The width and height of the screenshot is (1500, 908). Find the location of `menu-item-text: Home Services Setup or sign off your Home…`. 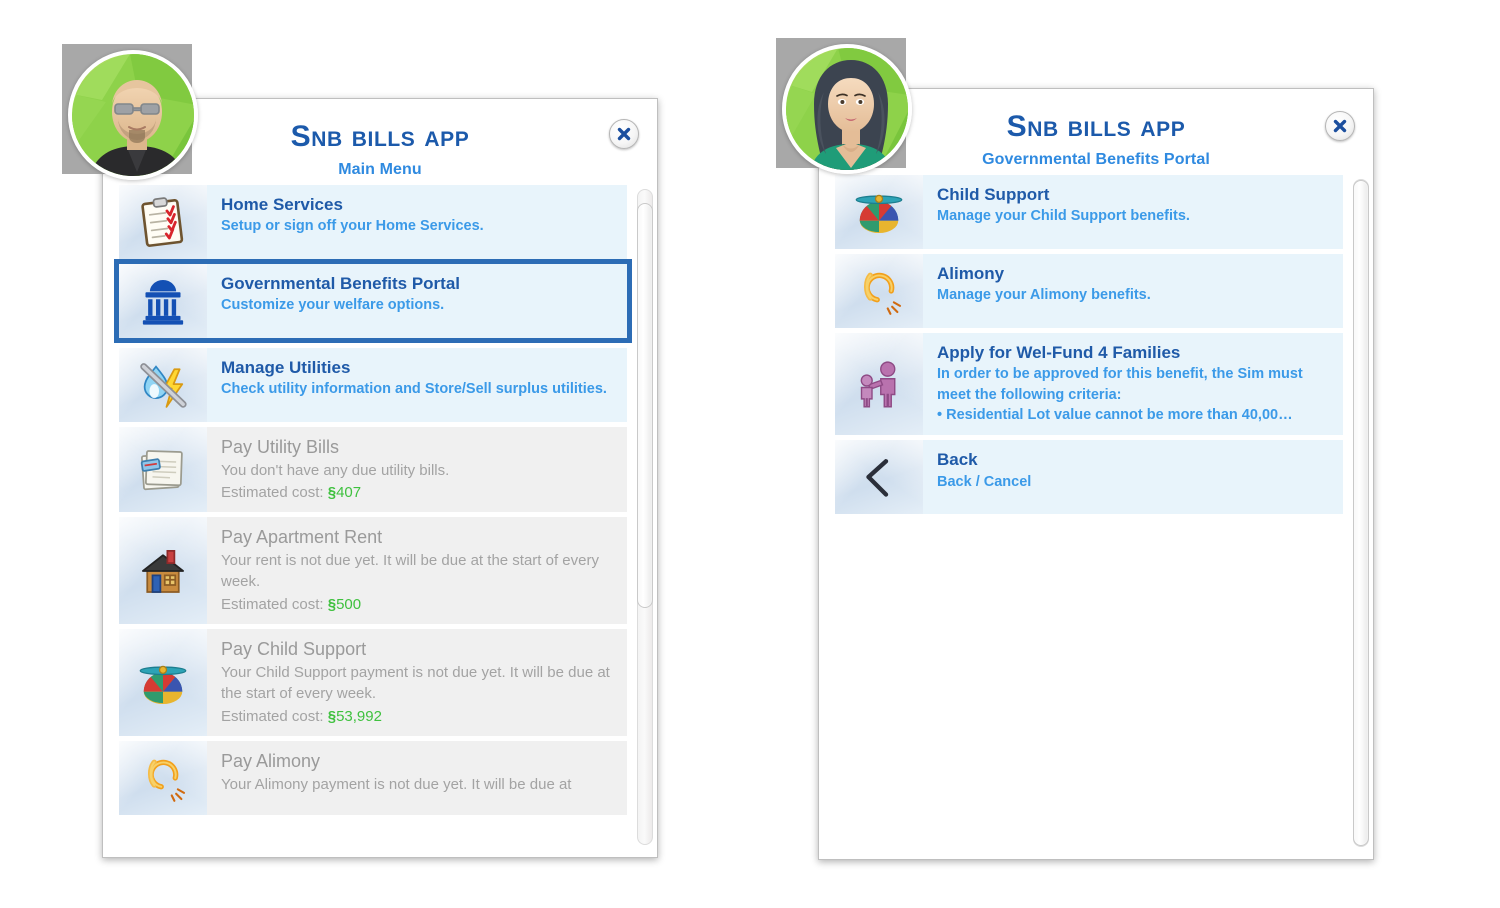

menu-item-text: Home Services Setup or sign off your Home… is located at coordinates (417, 222).